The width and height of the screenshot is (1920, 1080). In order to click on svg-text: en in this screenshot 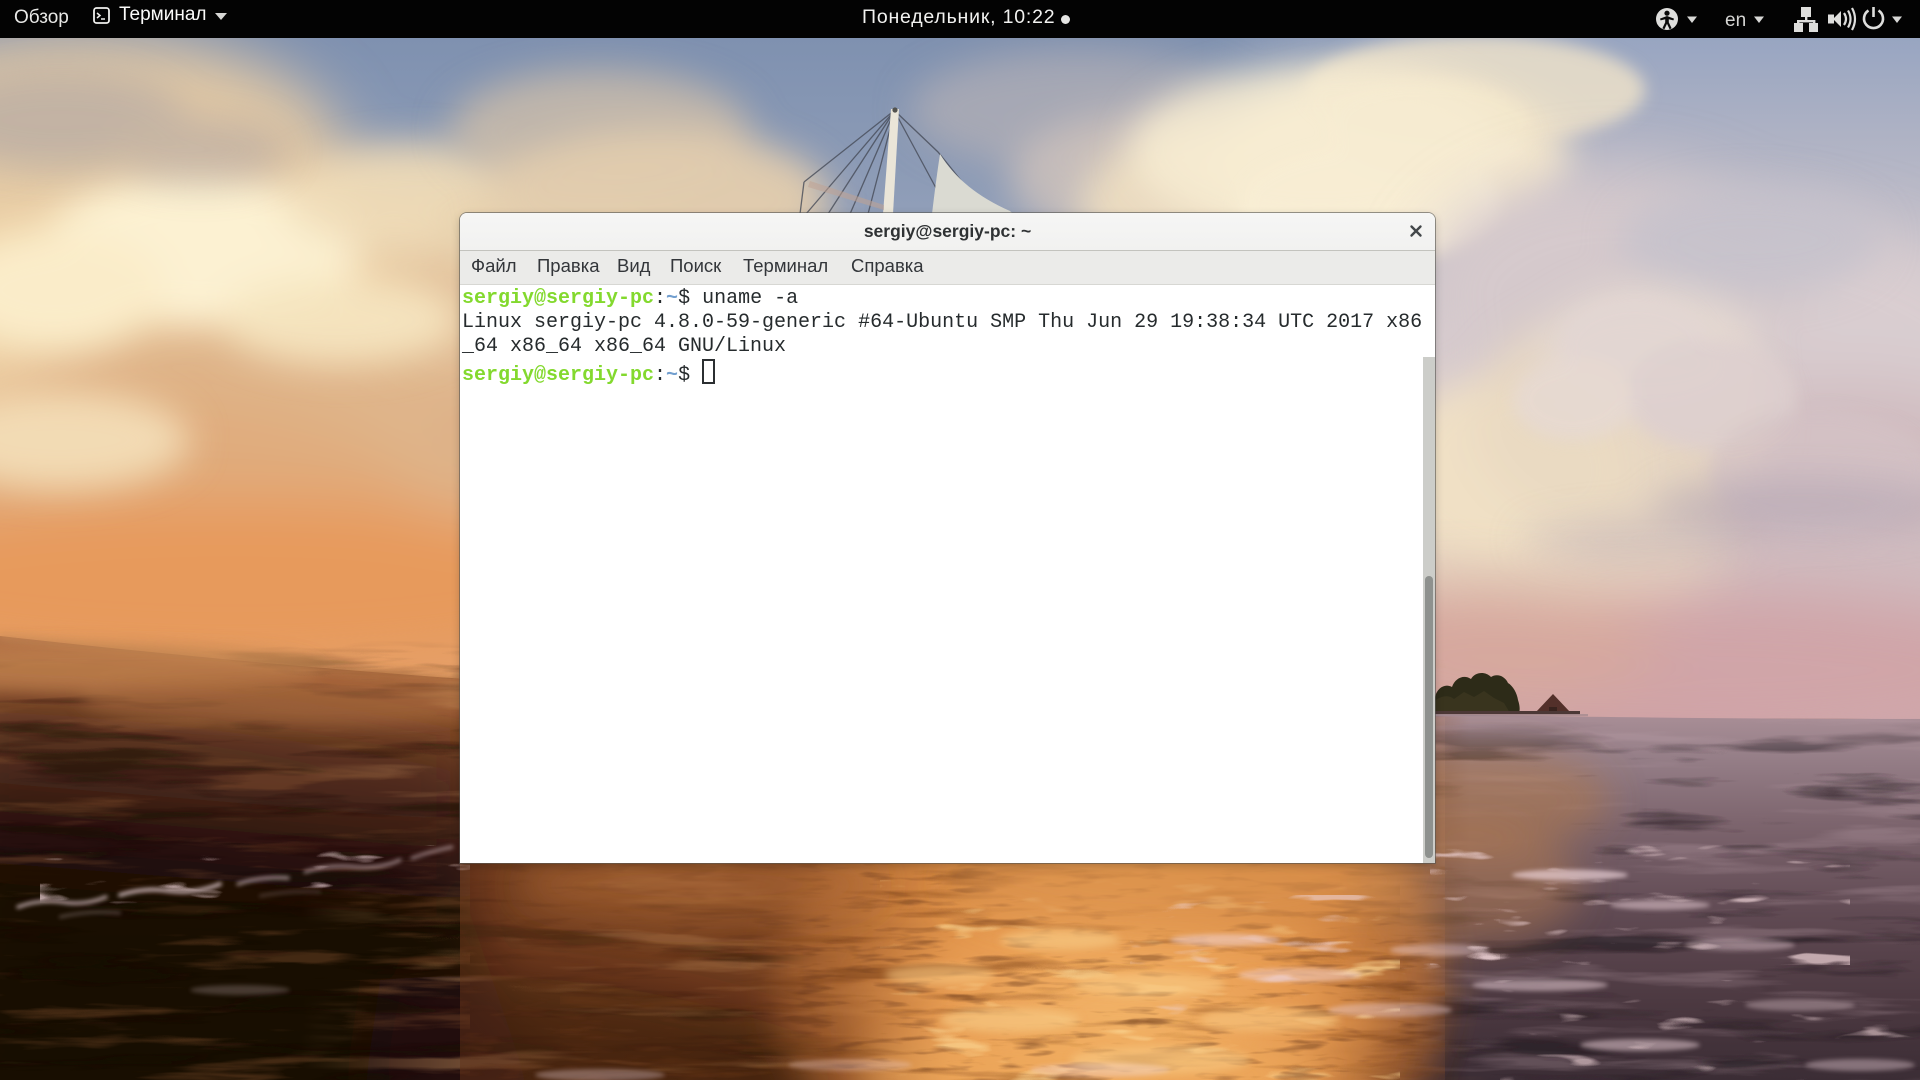, I will do `click(1735, 20)`.